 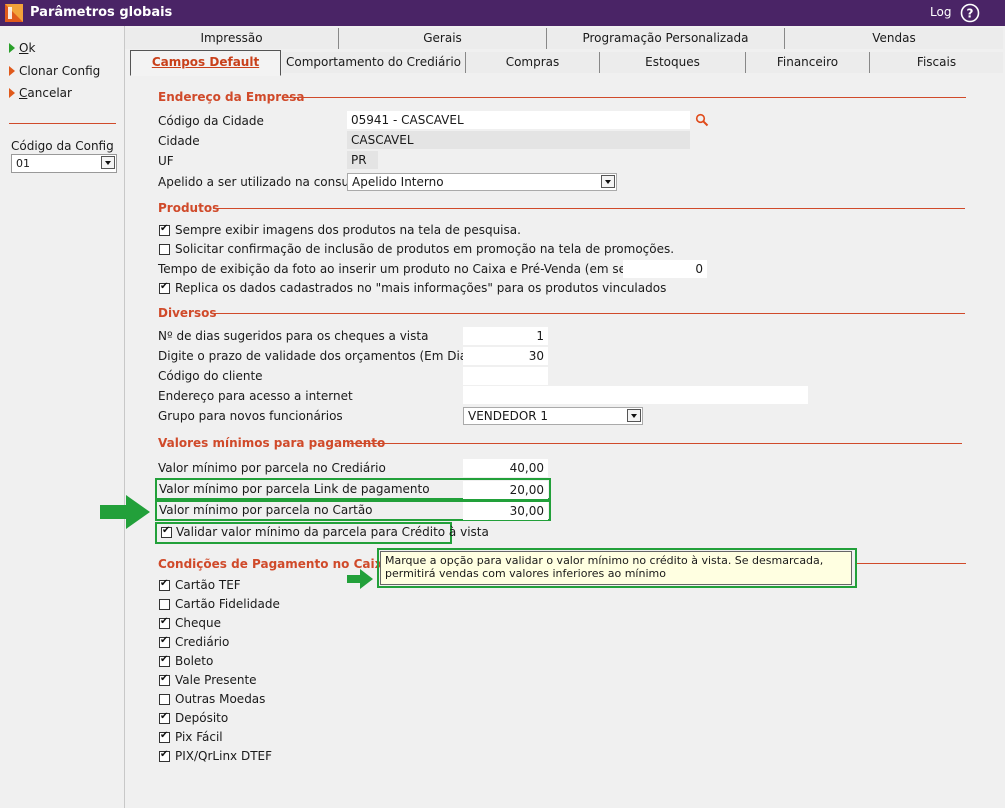 I want to click on codigo-cliente-input, so click(x=505, y=376).